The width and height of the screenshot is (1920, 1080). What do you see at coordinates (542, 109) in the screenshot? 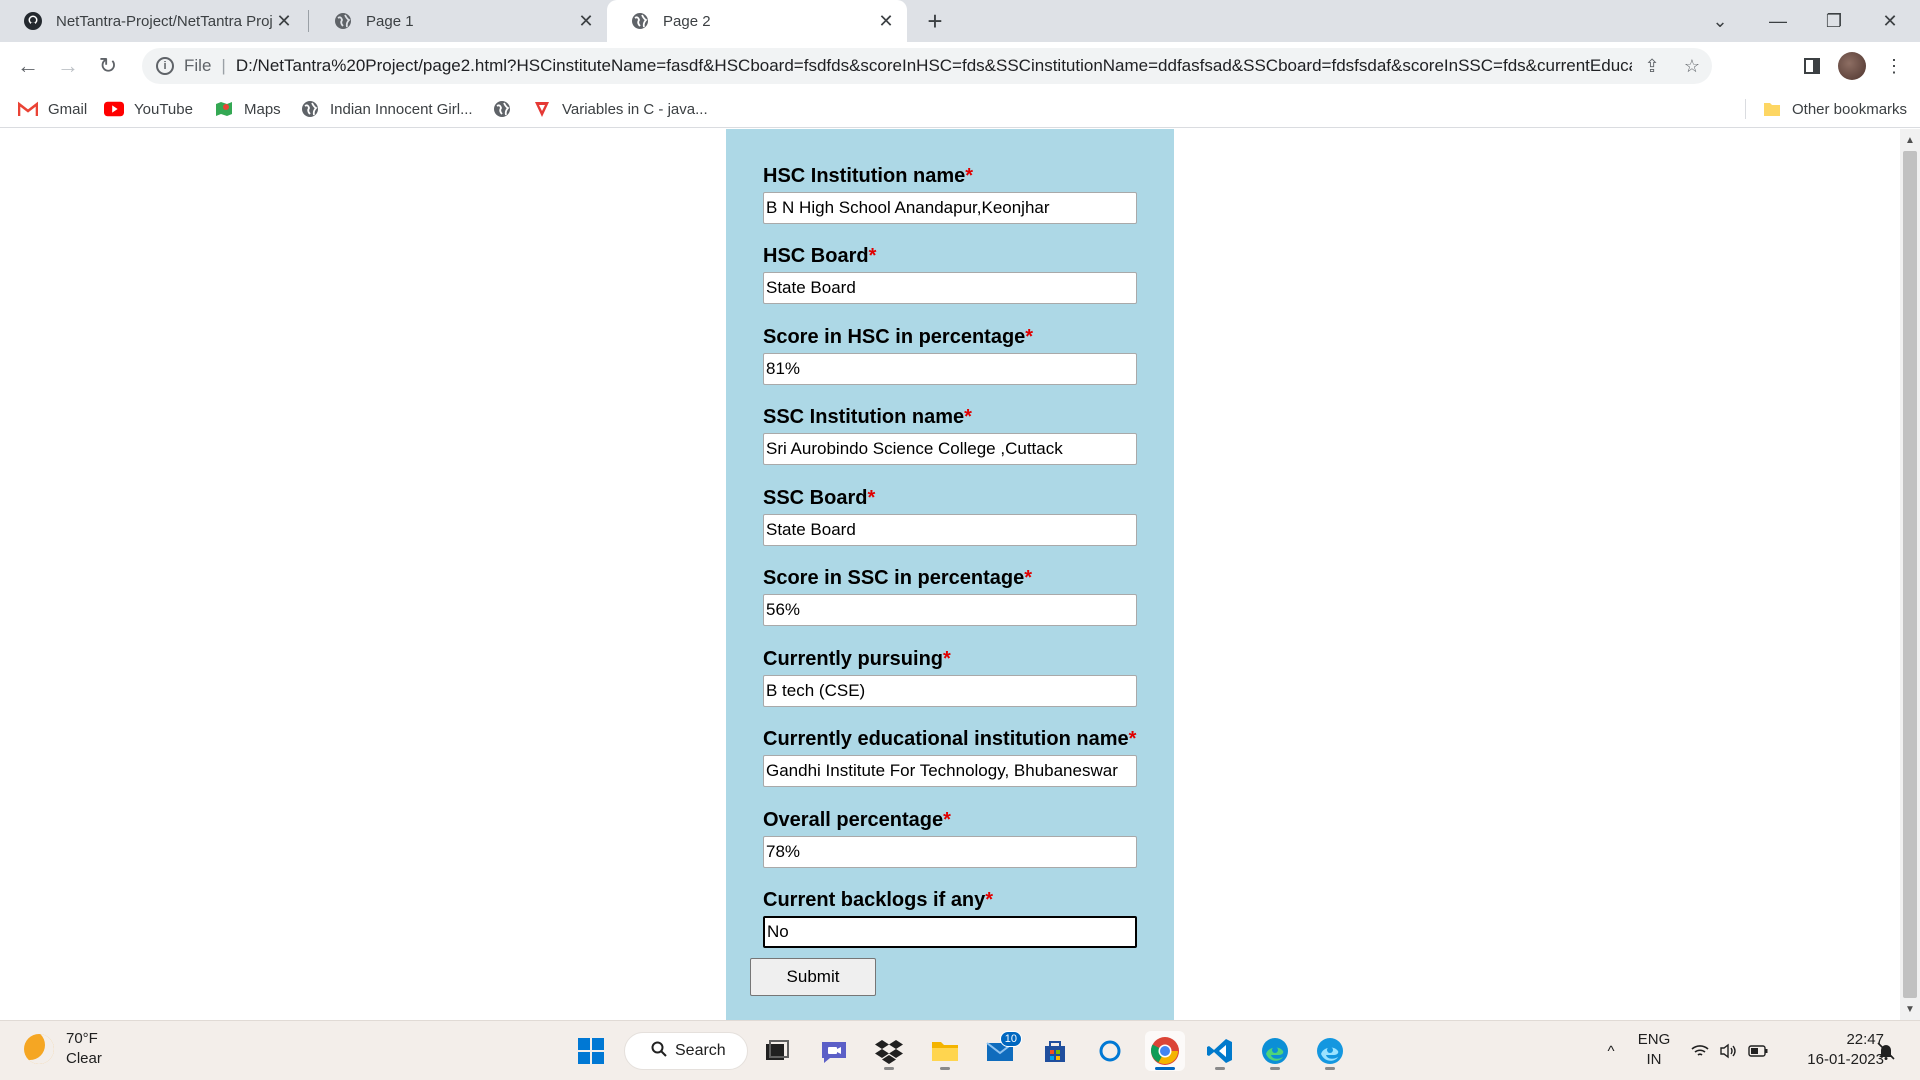
I see `javatpoint-icon` at bounding box center [542, 109].